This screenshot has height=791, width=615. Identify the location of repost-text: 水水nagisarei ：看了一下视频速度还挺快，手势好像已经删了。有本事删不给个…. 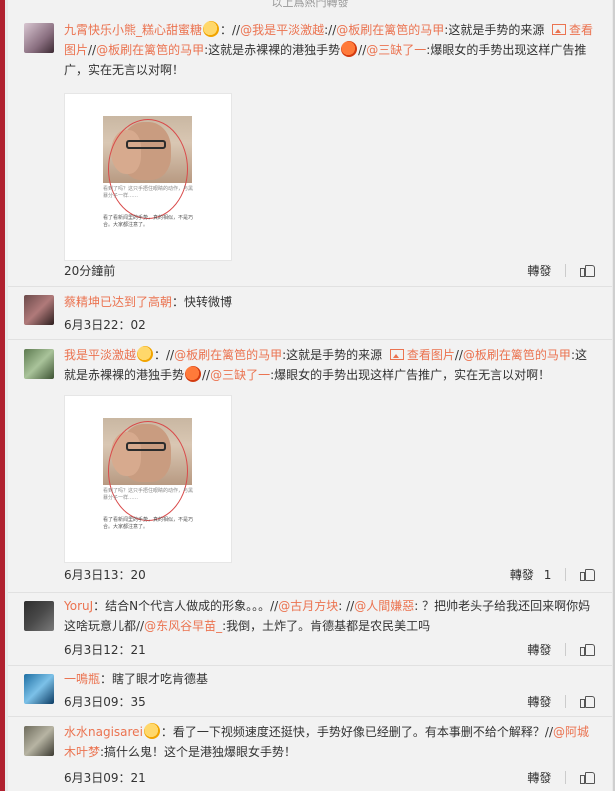
(327, 741).